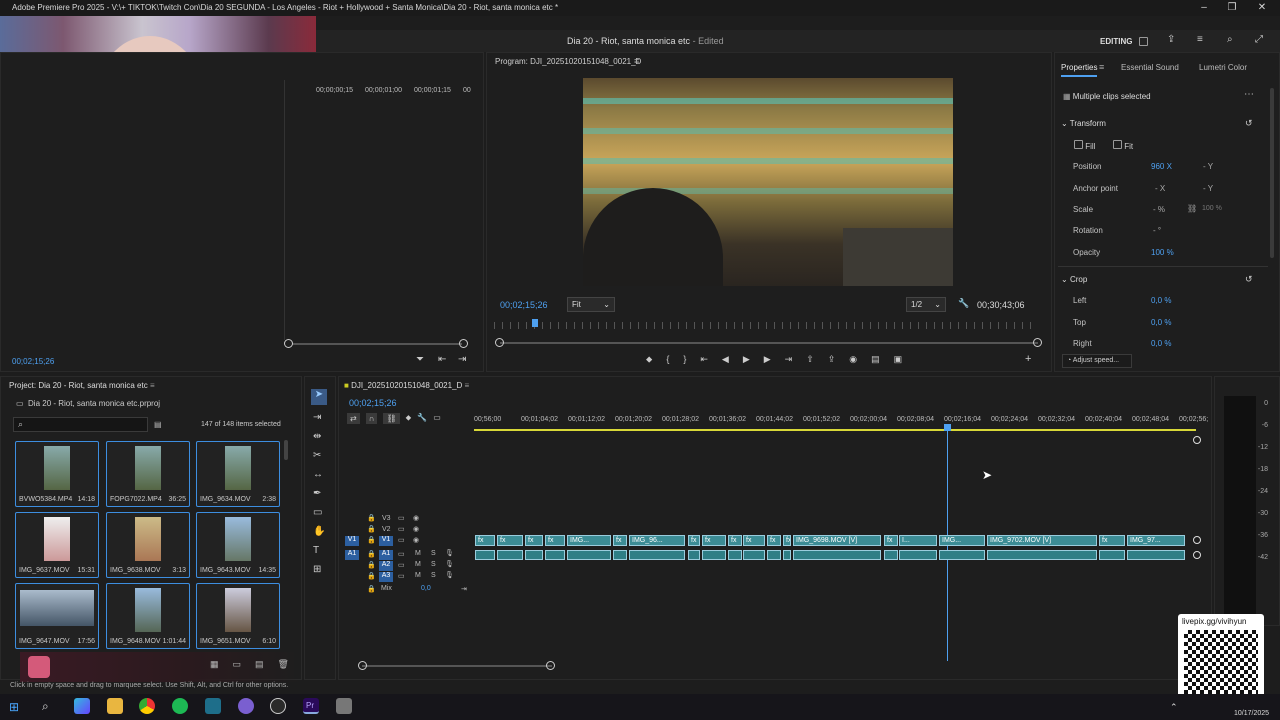 Image resolution: width=1280 pixels, height=720 pixels. Describe the element at coordinates (1208, 188) in the screenshot. I see `anchor-y: - Y` at that location.